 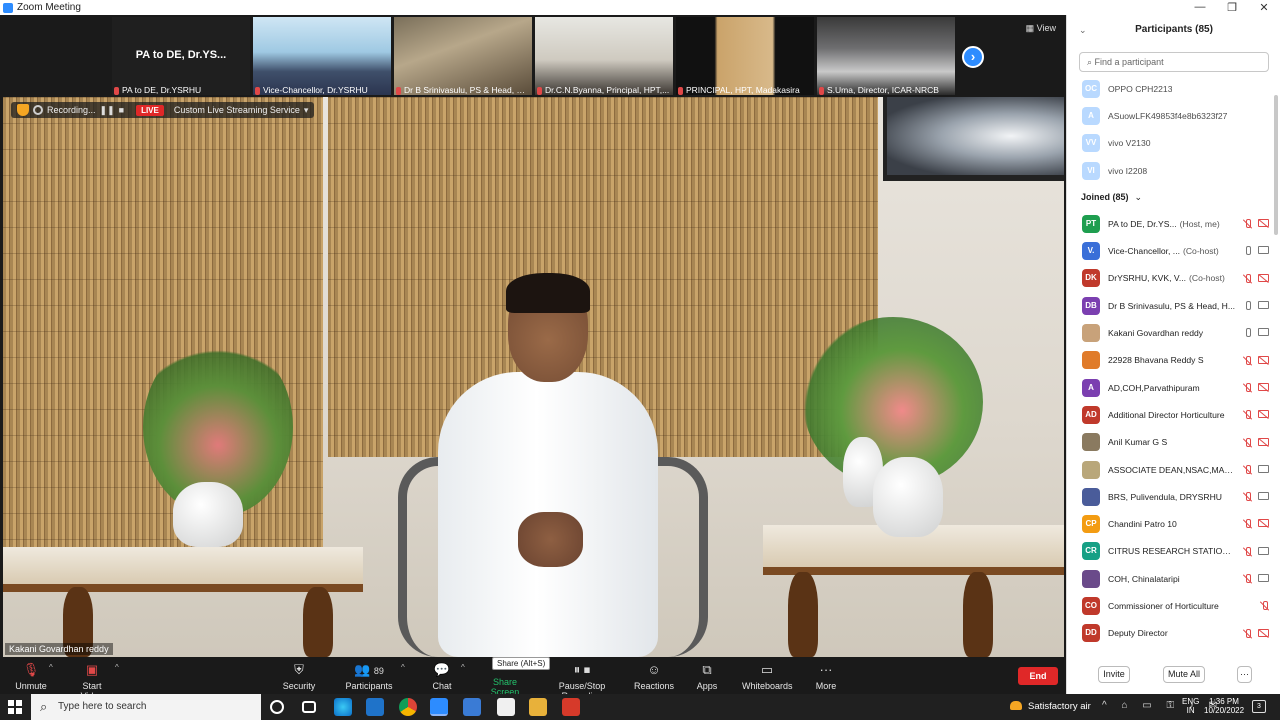 I want to click on panel-scrollbar, so click(x=1276, y=165).